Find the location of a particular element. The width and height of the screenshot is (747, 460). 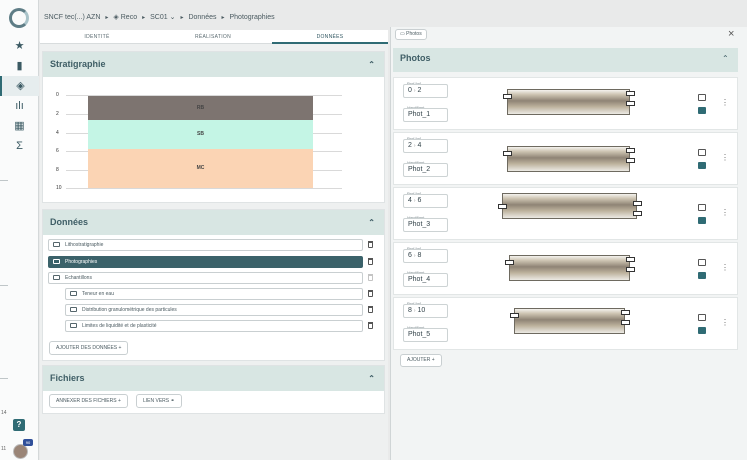

layer-sb: SB is located at coordinates (200, 134).